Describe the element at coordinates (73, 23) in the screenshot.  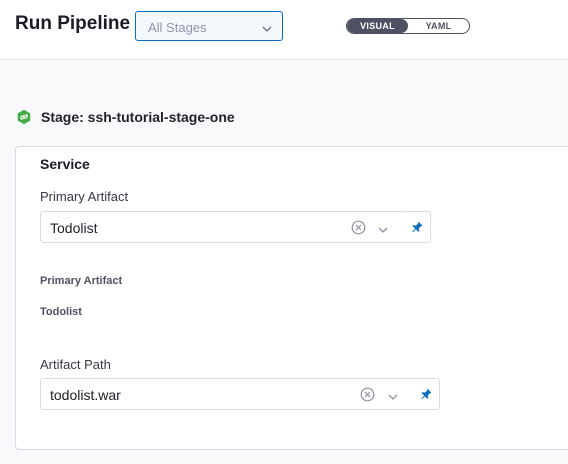
I see `page-title: Run Pipeline` at that location.